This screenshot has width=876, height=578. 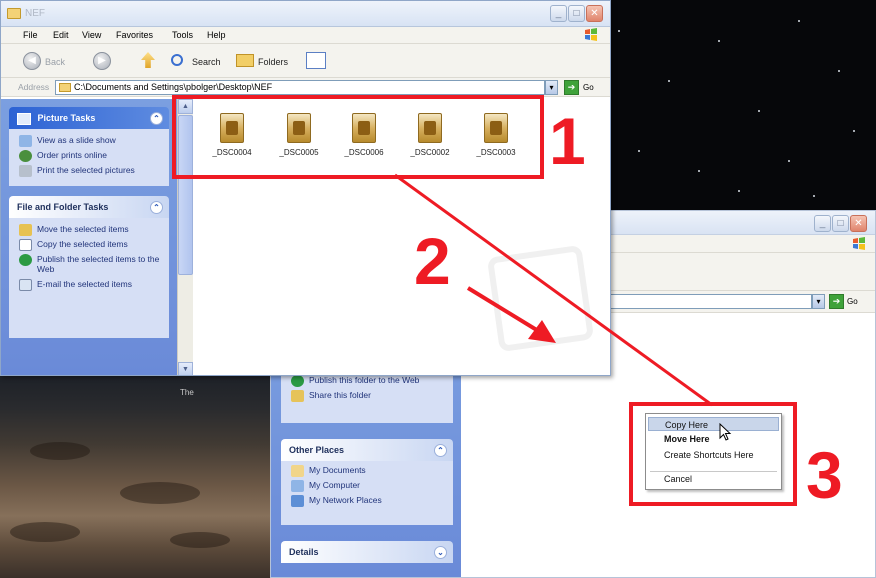 I want to click on task-move-items: Move the selected items, so click(x=90, y=230).